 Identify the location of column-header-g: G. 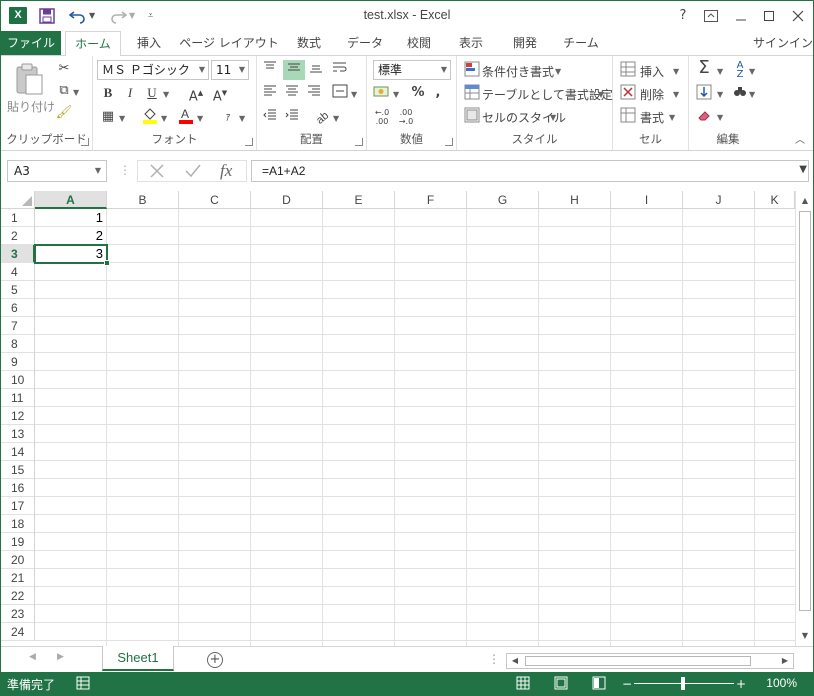
(503, 200).